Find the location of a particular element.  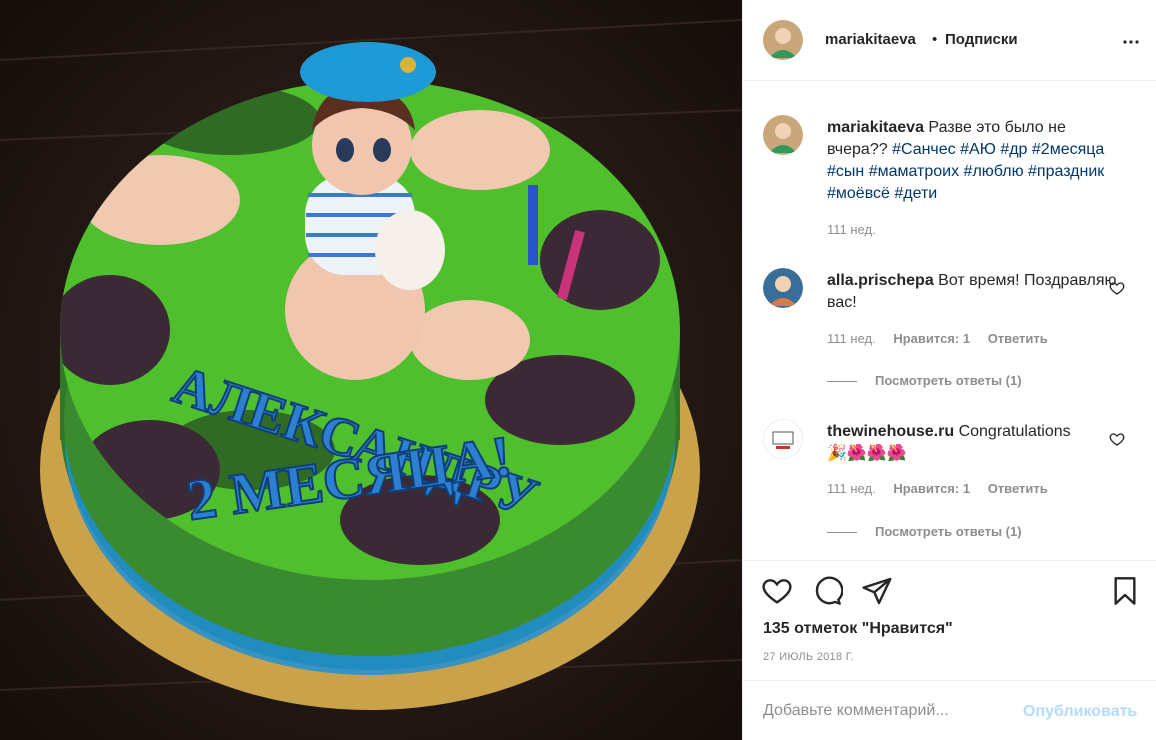

author-avatar is located at coordinates (783, 40).